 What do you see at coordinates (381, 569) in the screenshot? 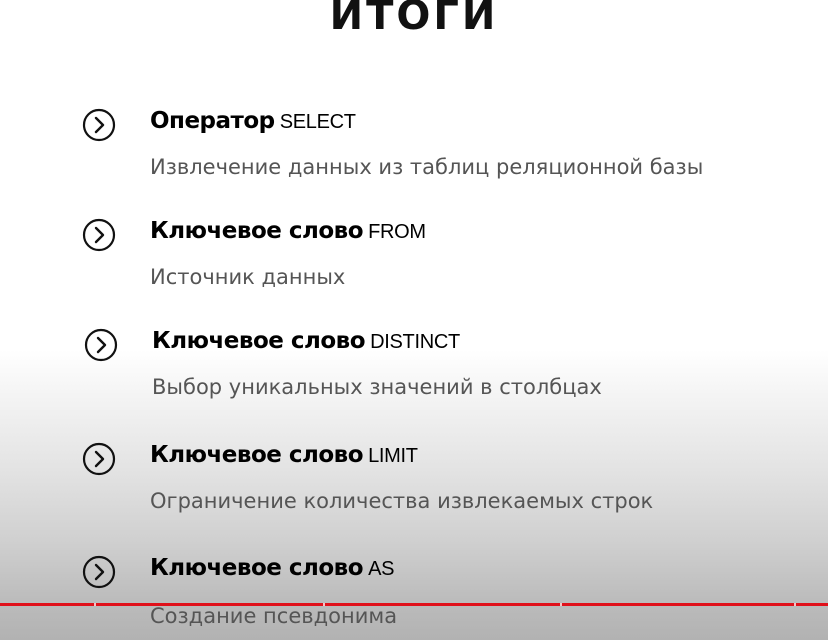
I see `item-heading-keyword: AS` at bounding box center [381, 569].